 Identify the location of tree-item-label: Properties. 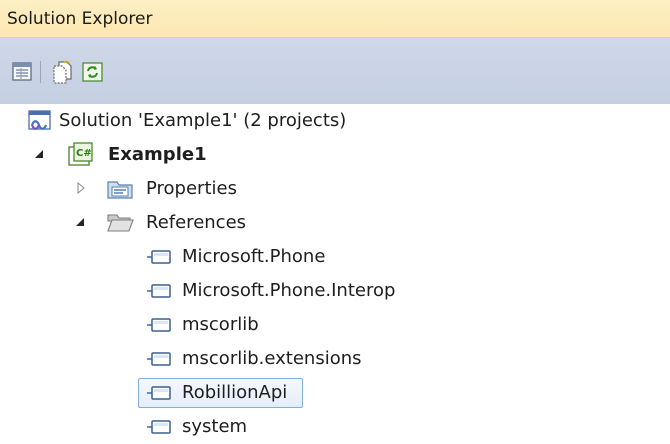
(191, 188).